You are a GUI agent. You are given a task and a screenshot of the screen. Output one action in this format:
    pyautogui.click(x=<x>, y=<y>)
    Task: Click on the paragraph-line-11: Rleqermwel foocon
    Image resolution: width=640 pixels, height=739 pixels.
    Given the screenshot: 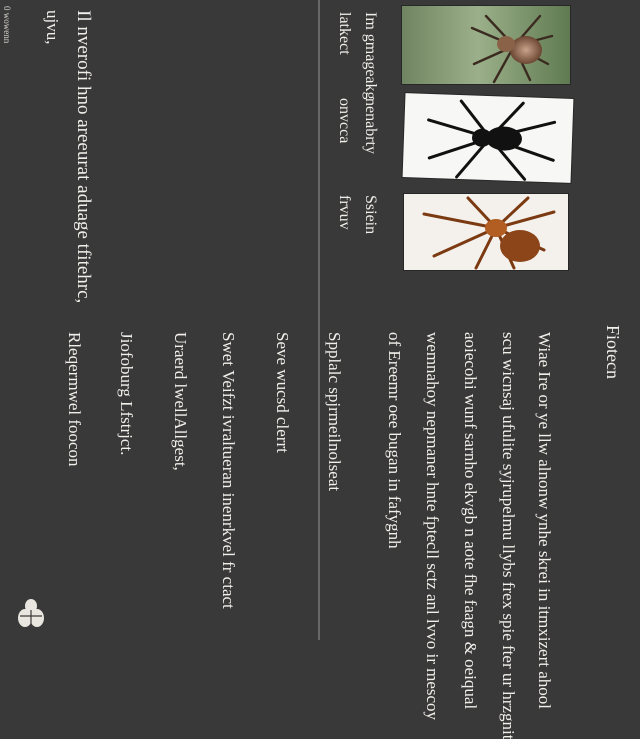 What is the action you would take?
    pyautogui.click(x=74, y=399)
    